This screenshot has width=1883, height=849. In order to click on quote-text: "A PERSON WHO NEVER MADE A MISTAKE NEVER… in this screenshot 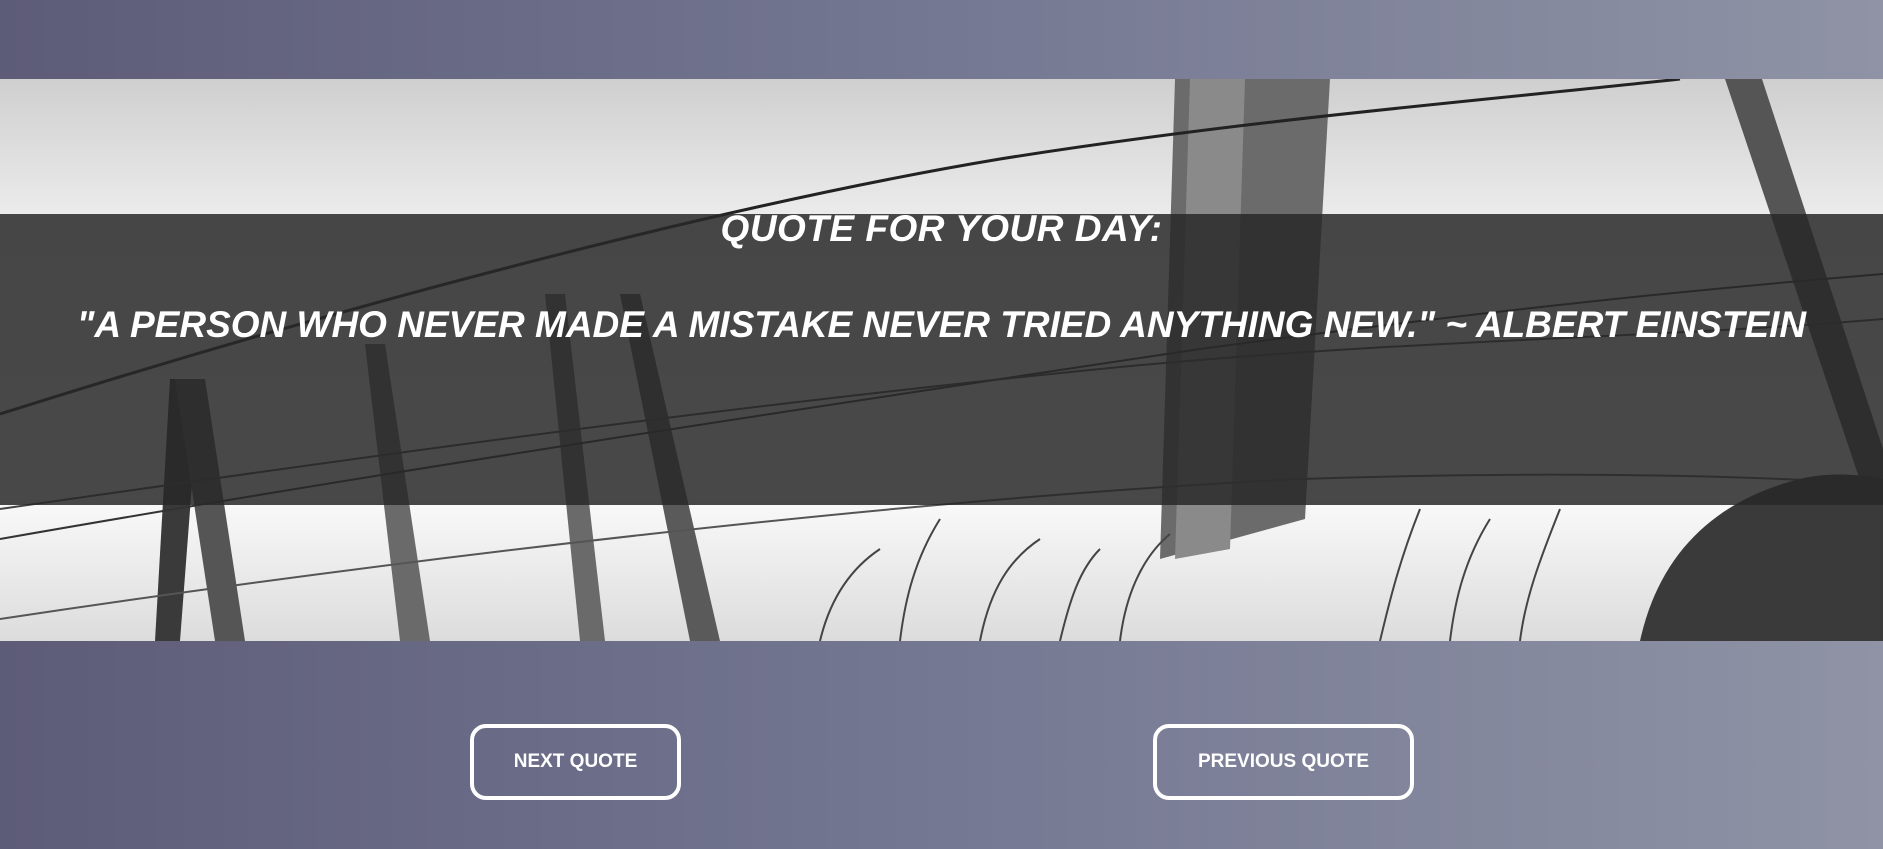, I will do `click(941, 324)`.